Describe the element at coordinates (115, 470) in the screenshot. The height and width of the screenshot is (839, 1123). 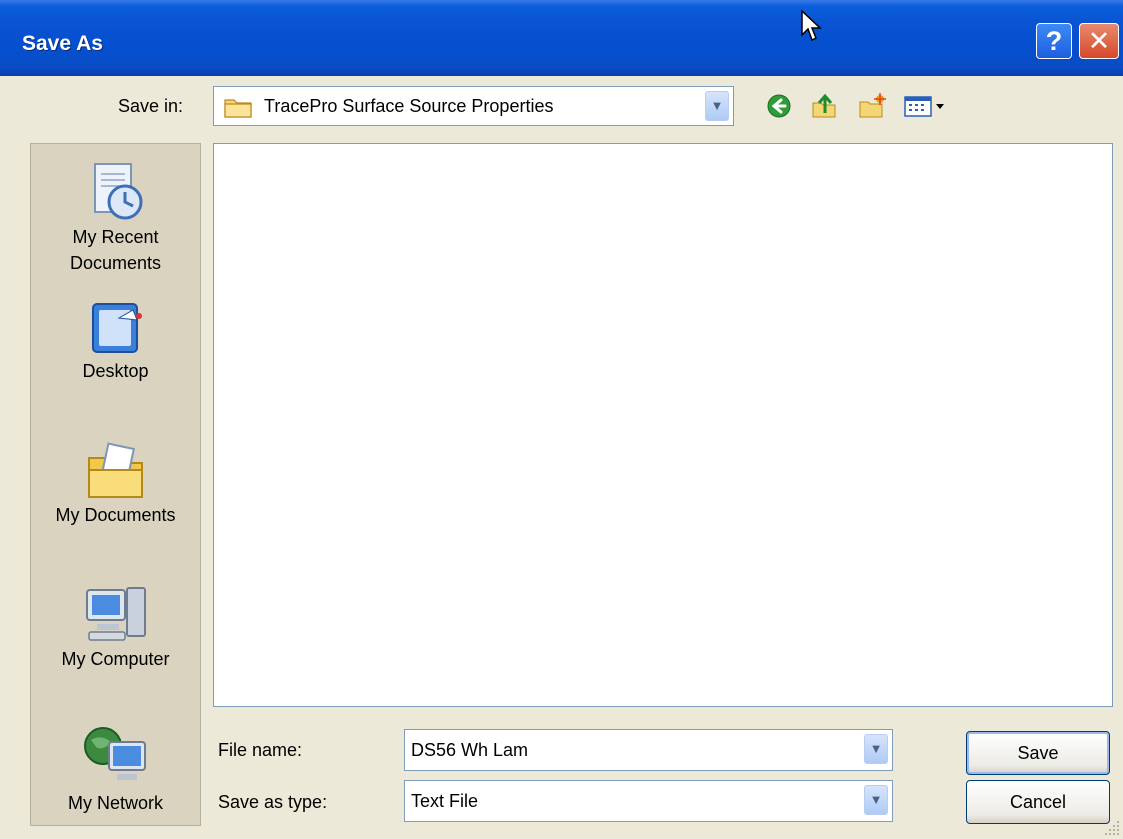
I see `my-documents-icon` at that location.